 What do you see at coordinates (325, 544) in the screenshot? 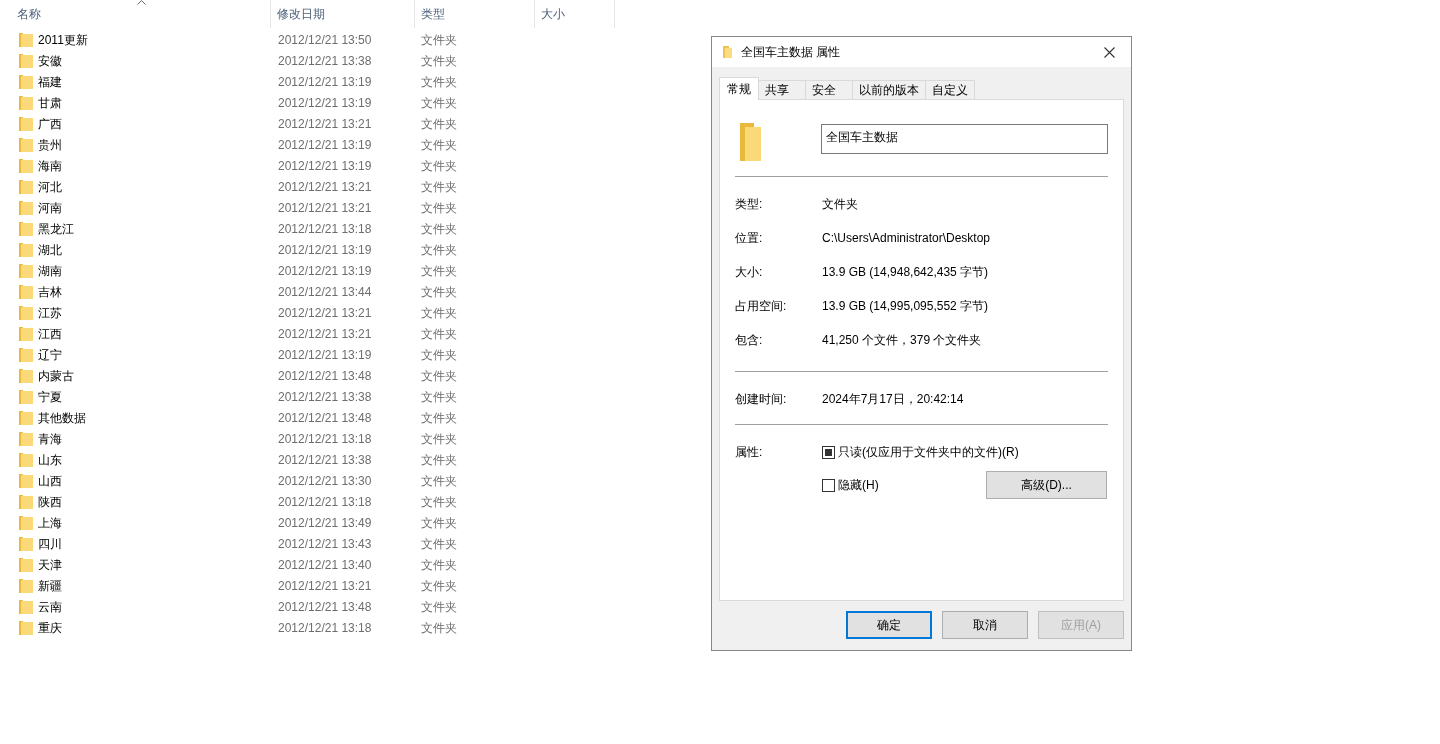
I see `date-cell-text: 2012/12/21 13:43` at bounding box center [325, 544].